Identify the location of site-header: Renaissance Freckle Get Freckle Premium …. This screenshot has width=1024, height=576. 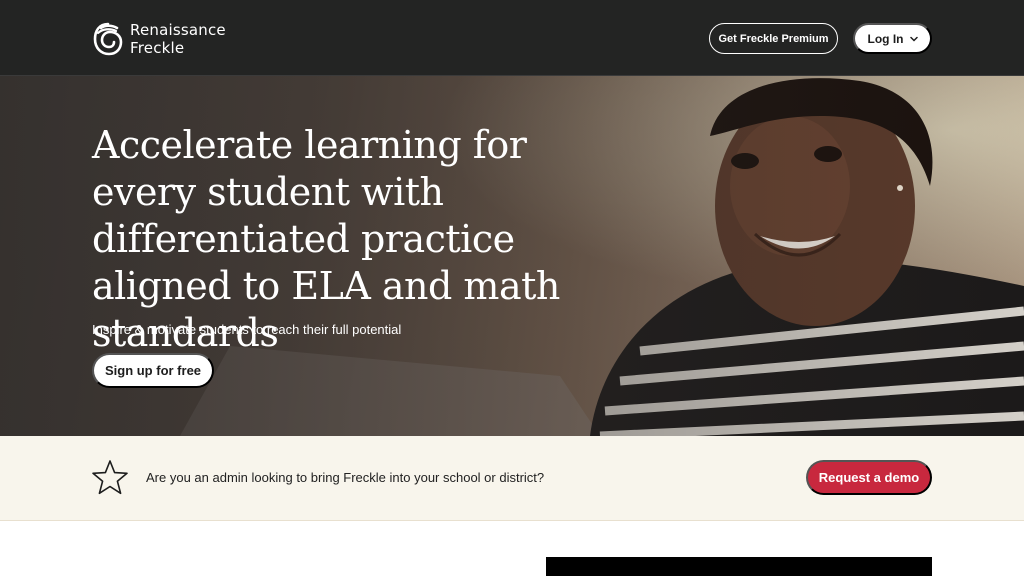
(512, 38).